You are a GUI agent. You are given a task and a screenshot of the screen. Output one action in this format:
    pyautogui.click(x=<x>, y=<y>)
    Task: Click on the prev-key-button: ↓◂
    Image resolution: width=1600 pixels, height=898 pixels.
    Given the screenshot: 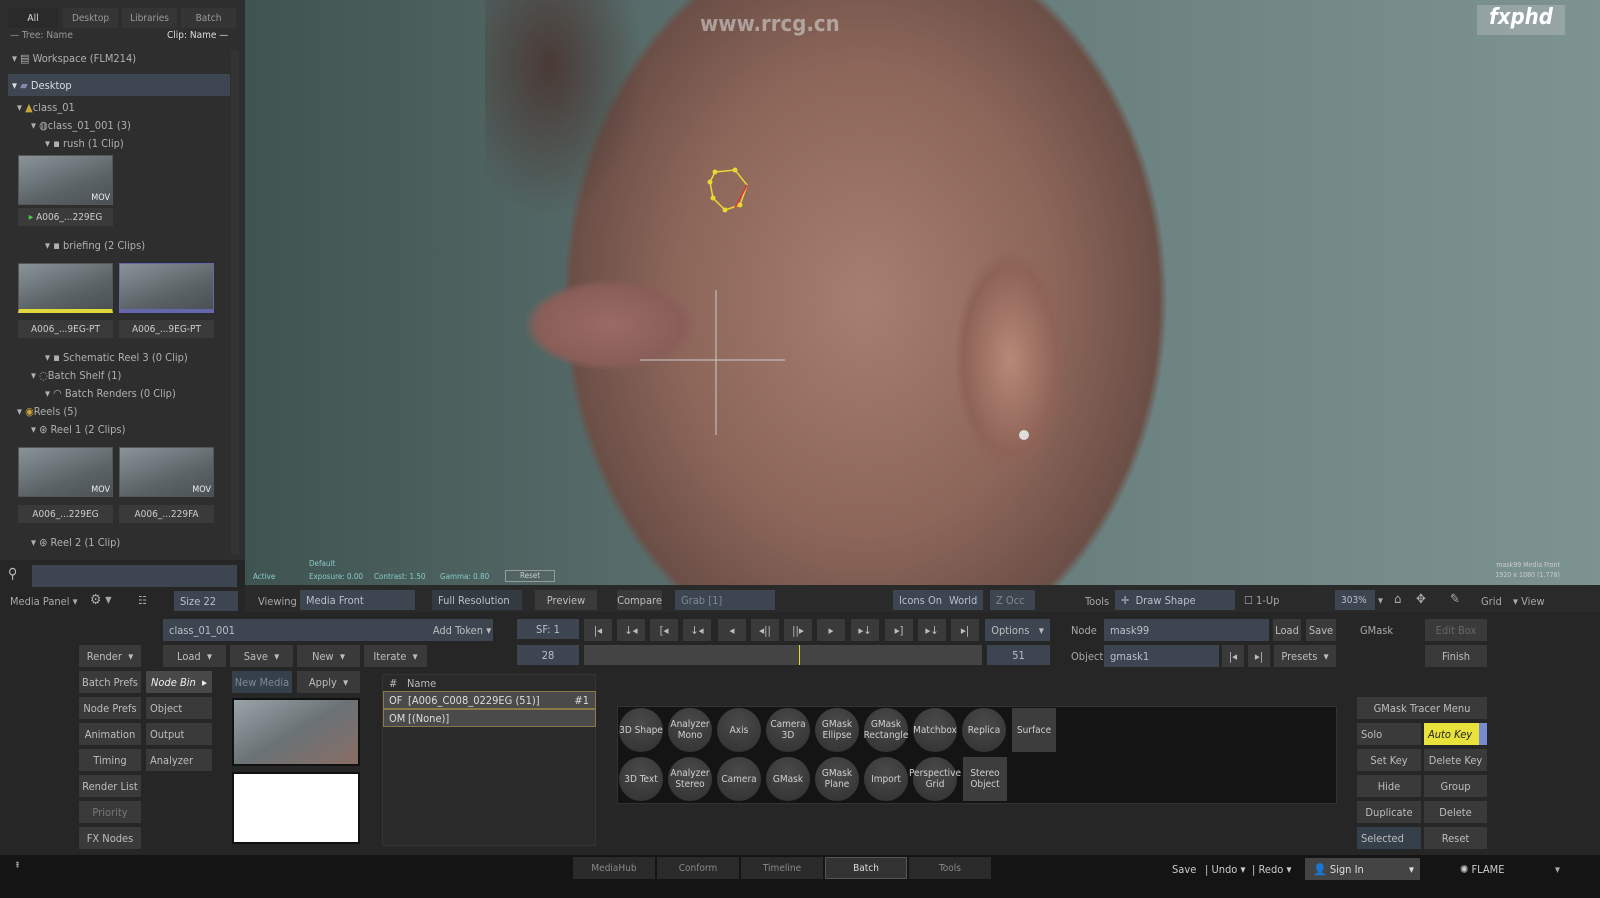 What is the action you would take?
    pyautogui.click(x=697, y=630)
    